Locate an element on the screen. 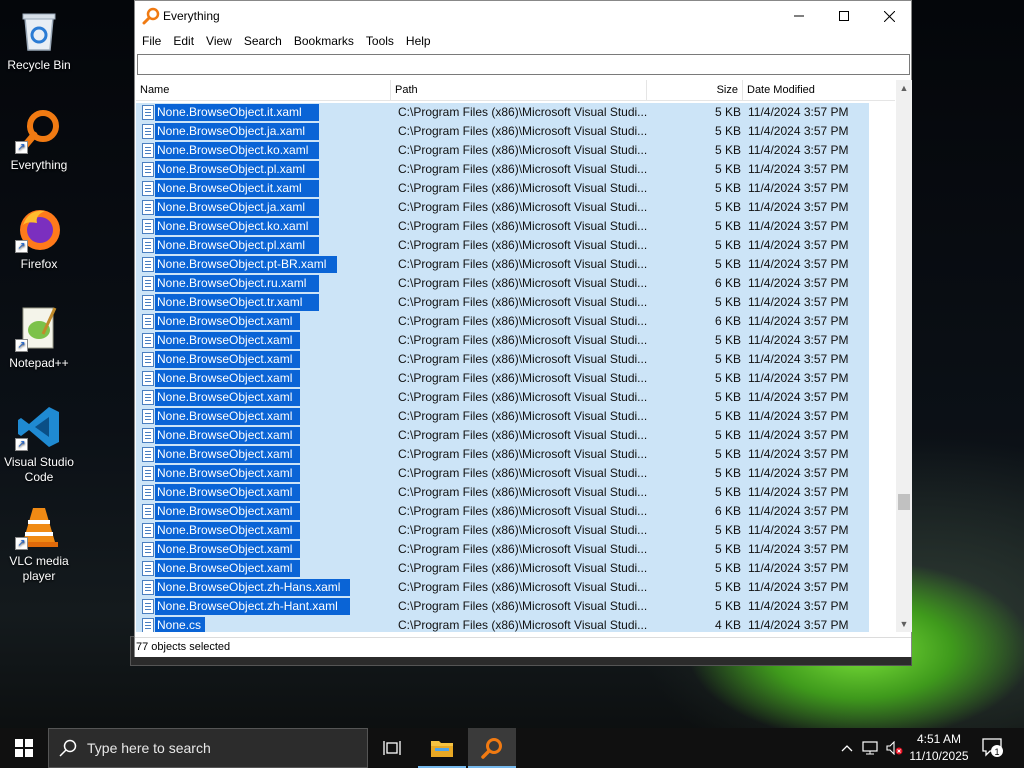 Image resolution: width=1024 pixels, height=768 pixels. shortcut-arrow-icon: ↗ is located at coordinates (21, 444).